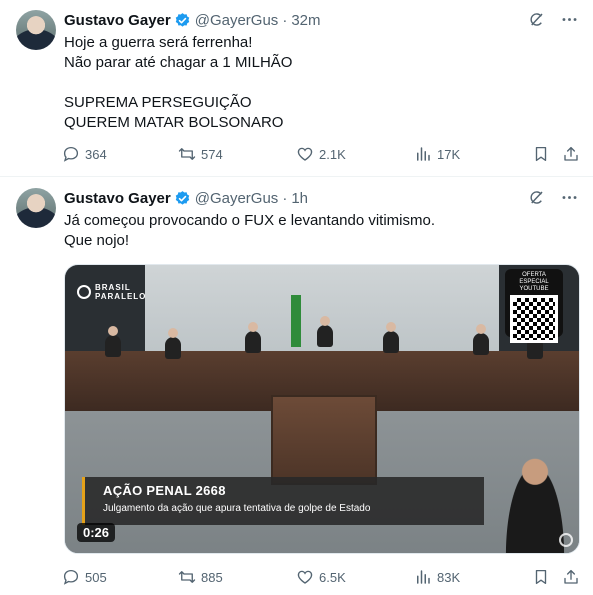  I want to click on qr-caption: OFERTA ESPECIAL, so click(534, 278).